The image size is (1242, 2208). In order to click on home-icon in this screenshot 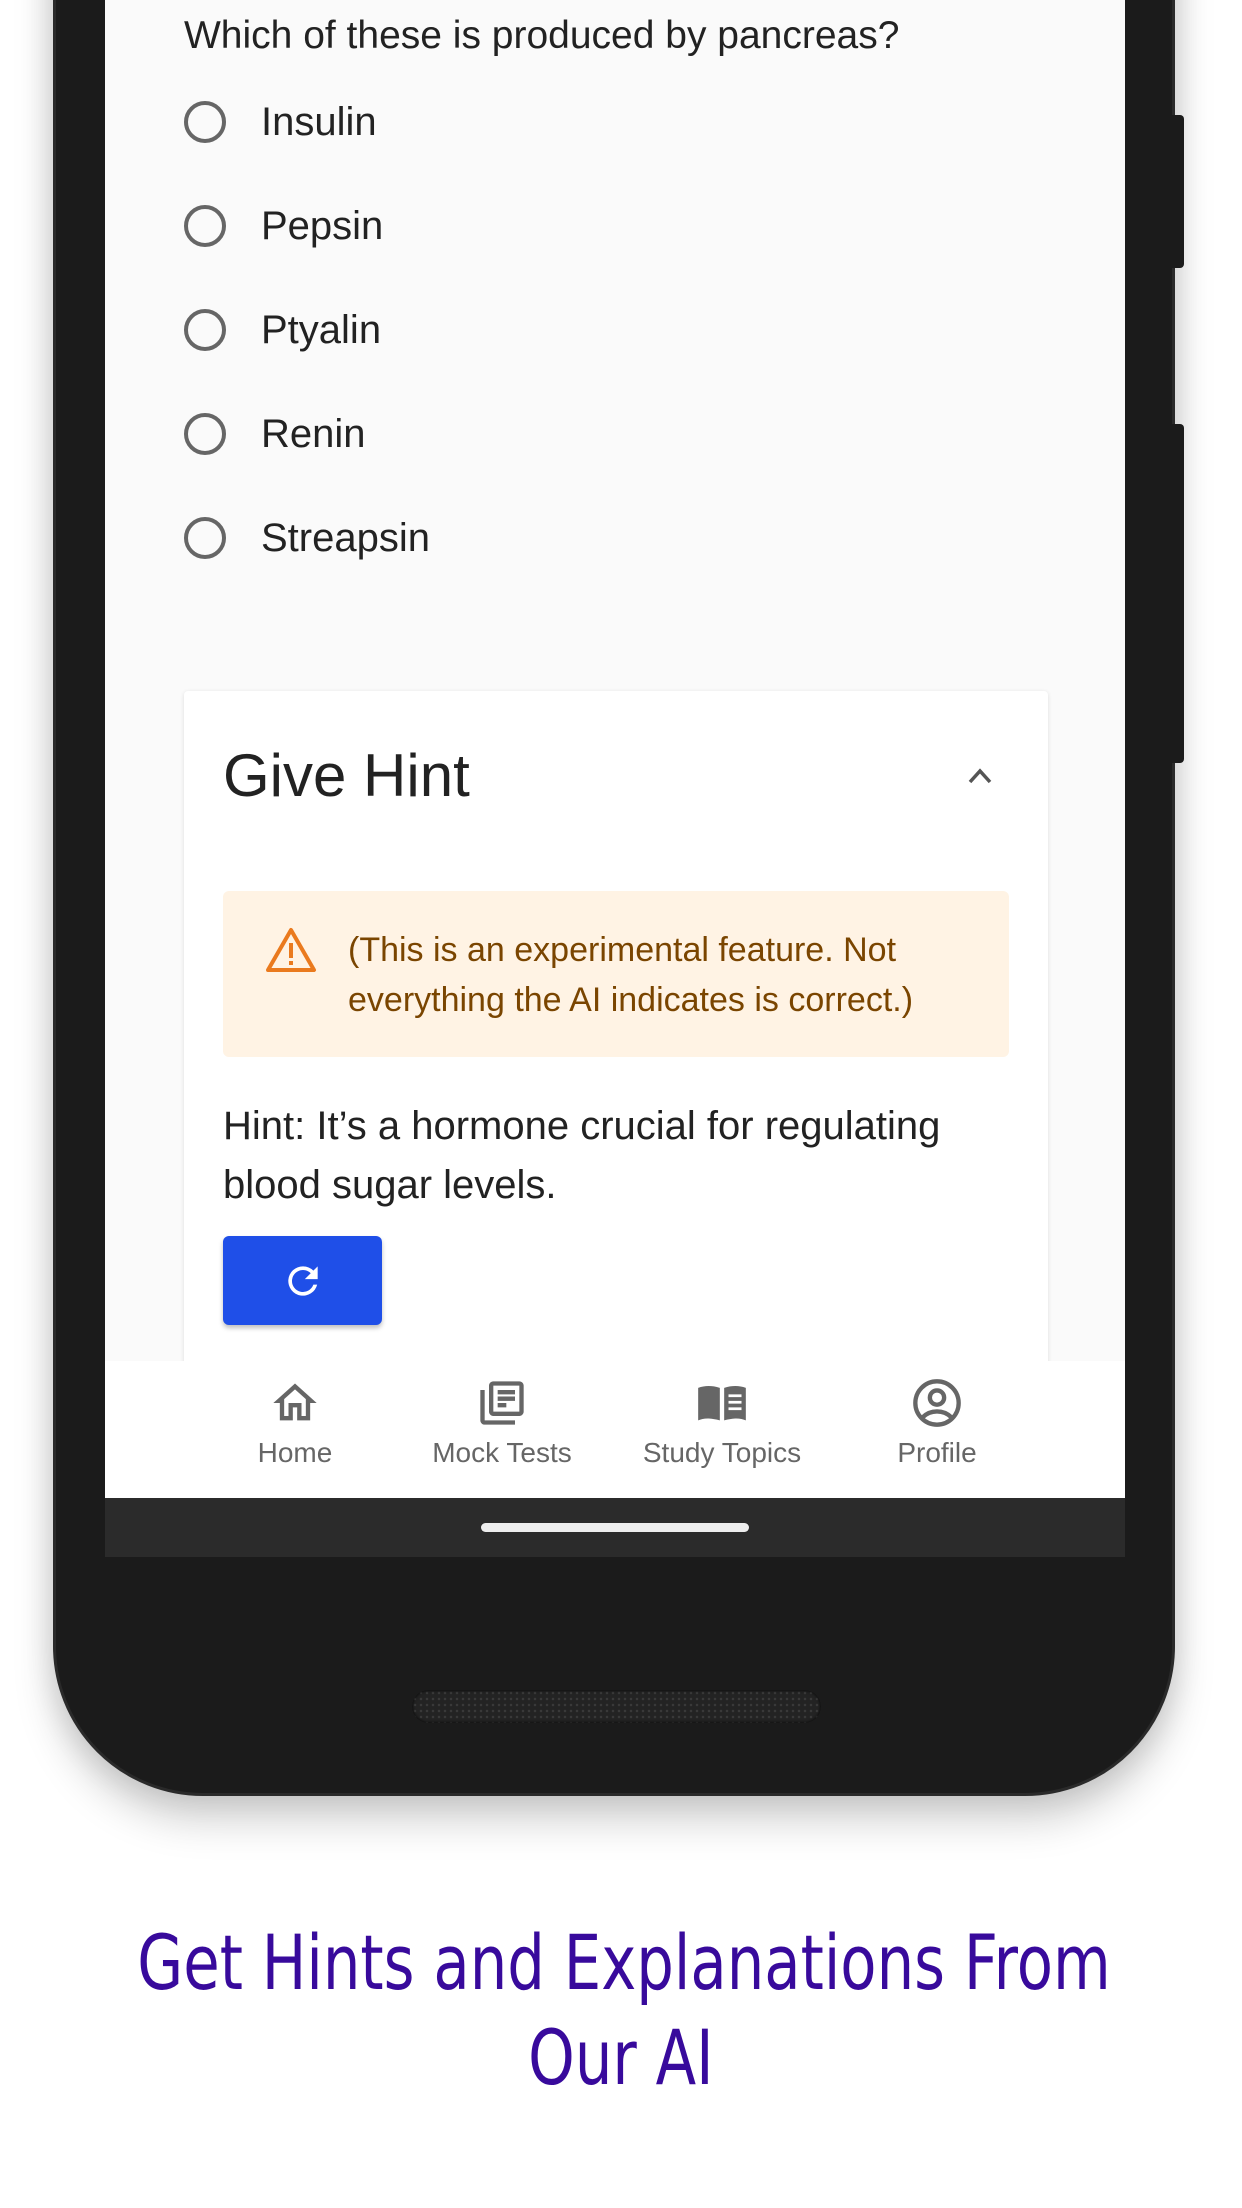, I will do `click(295, 1402)`.